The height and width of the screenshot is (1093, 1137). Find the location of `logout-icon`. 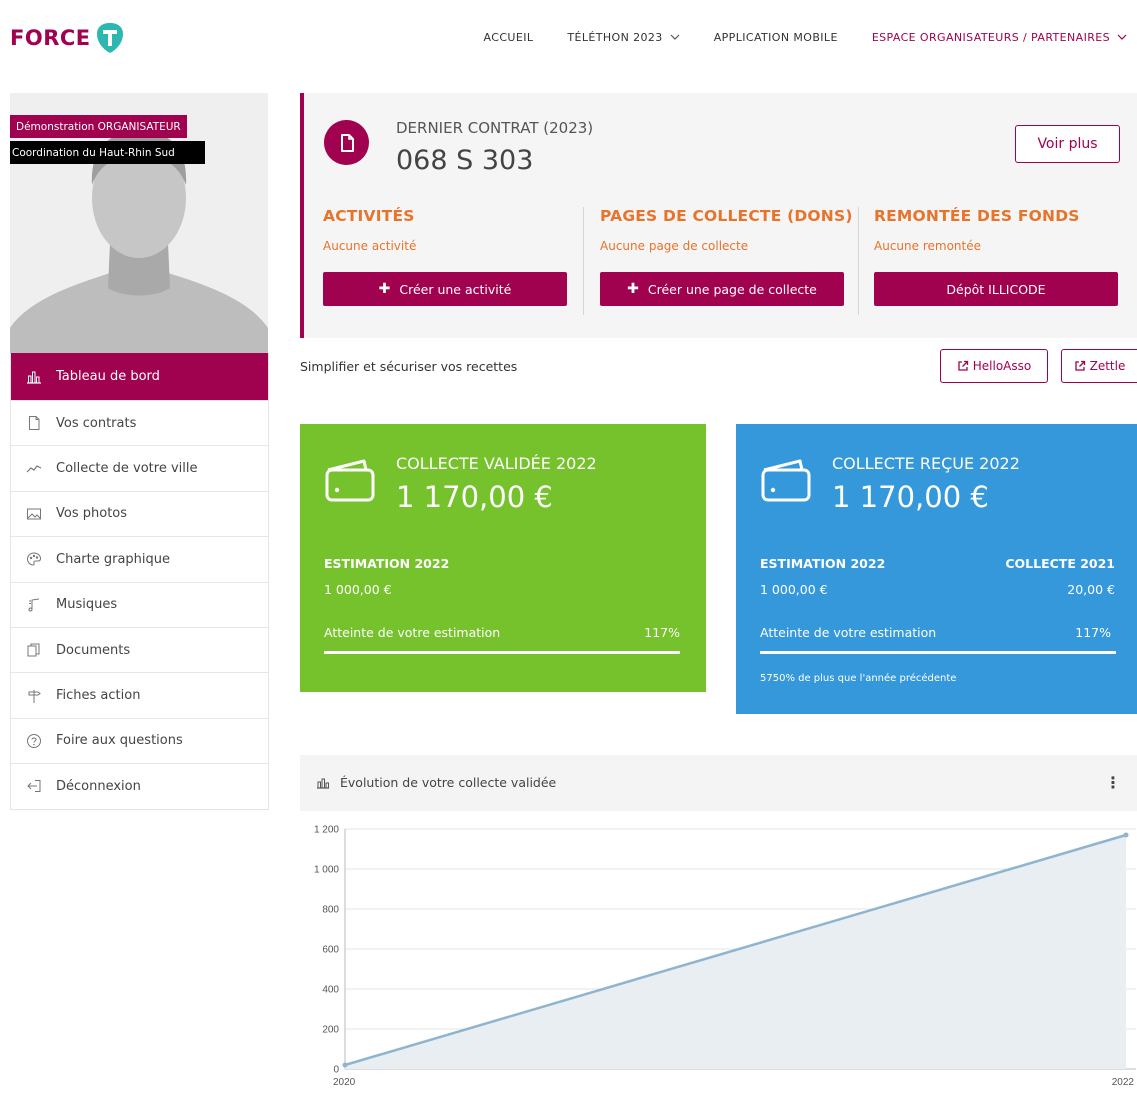

logout-icon is located at coordinates (34, 786).